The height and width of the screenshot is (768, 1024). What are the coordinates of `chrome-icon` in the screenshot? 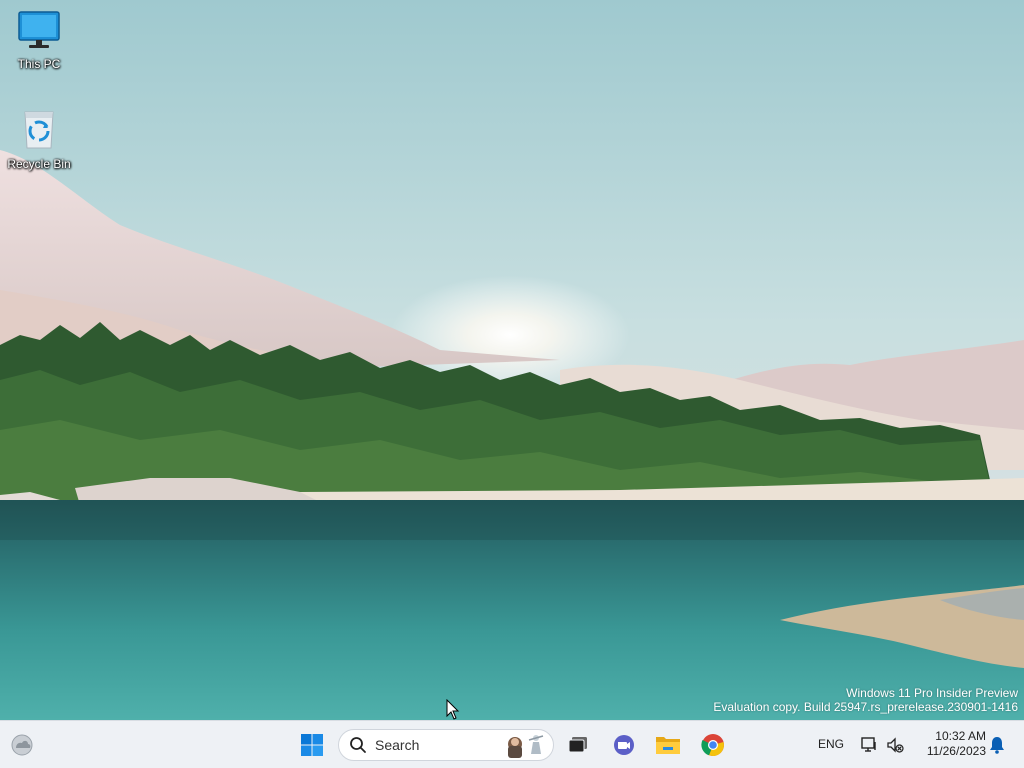 It's located at (712, 745).